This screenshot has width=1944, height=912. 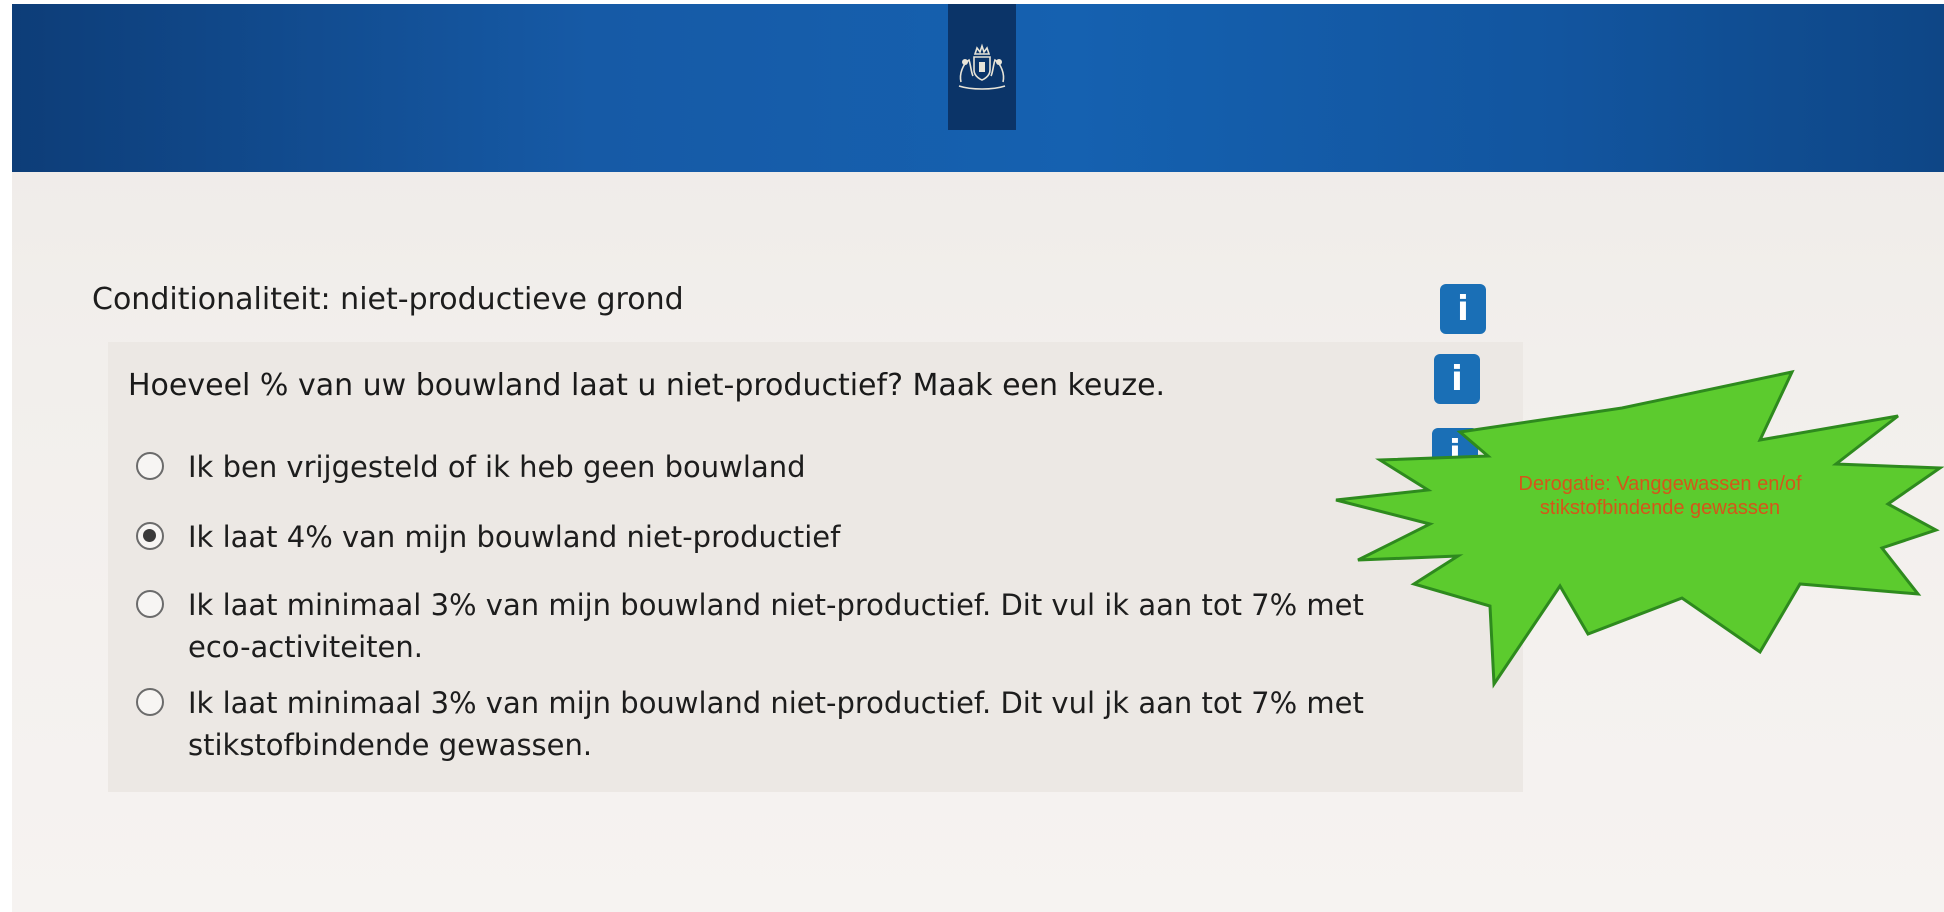 What do you see at coordinates (388, 299) in the screenshot?
I see `section-title: Conditionaliteit: niet-productieve grond` at bounding box center [388, 299].